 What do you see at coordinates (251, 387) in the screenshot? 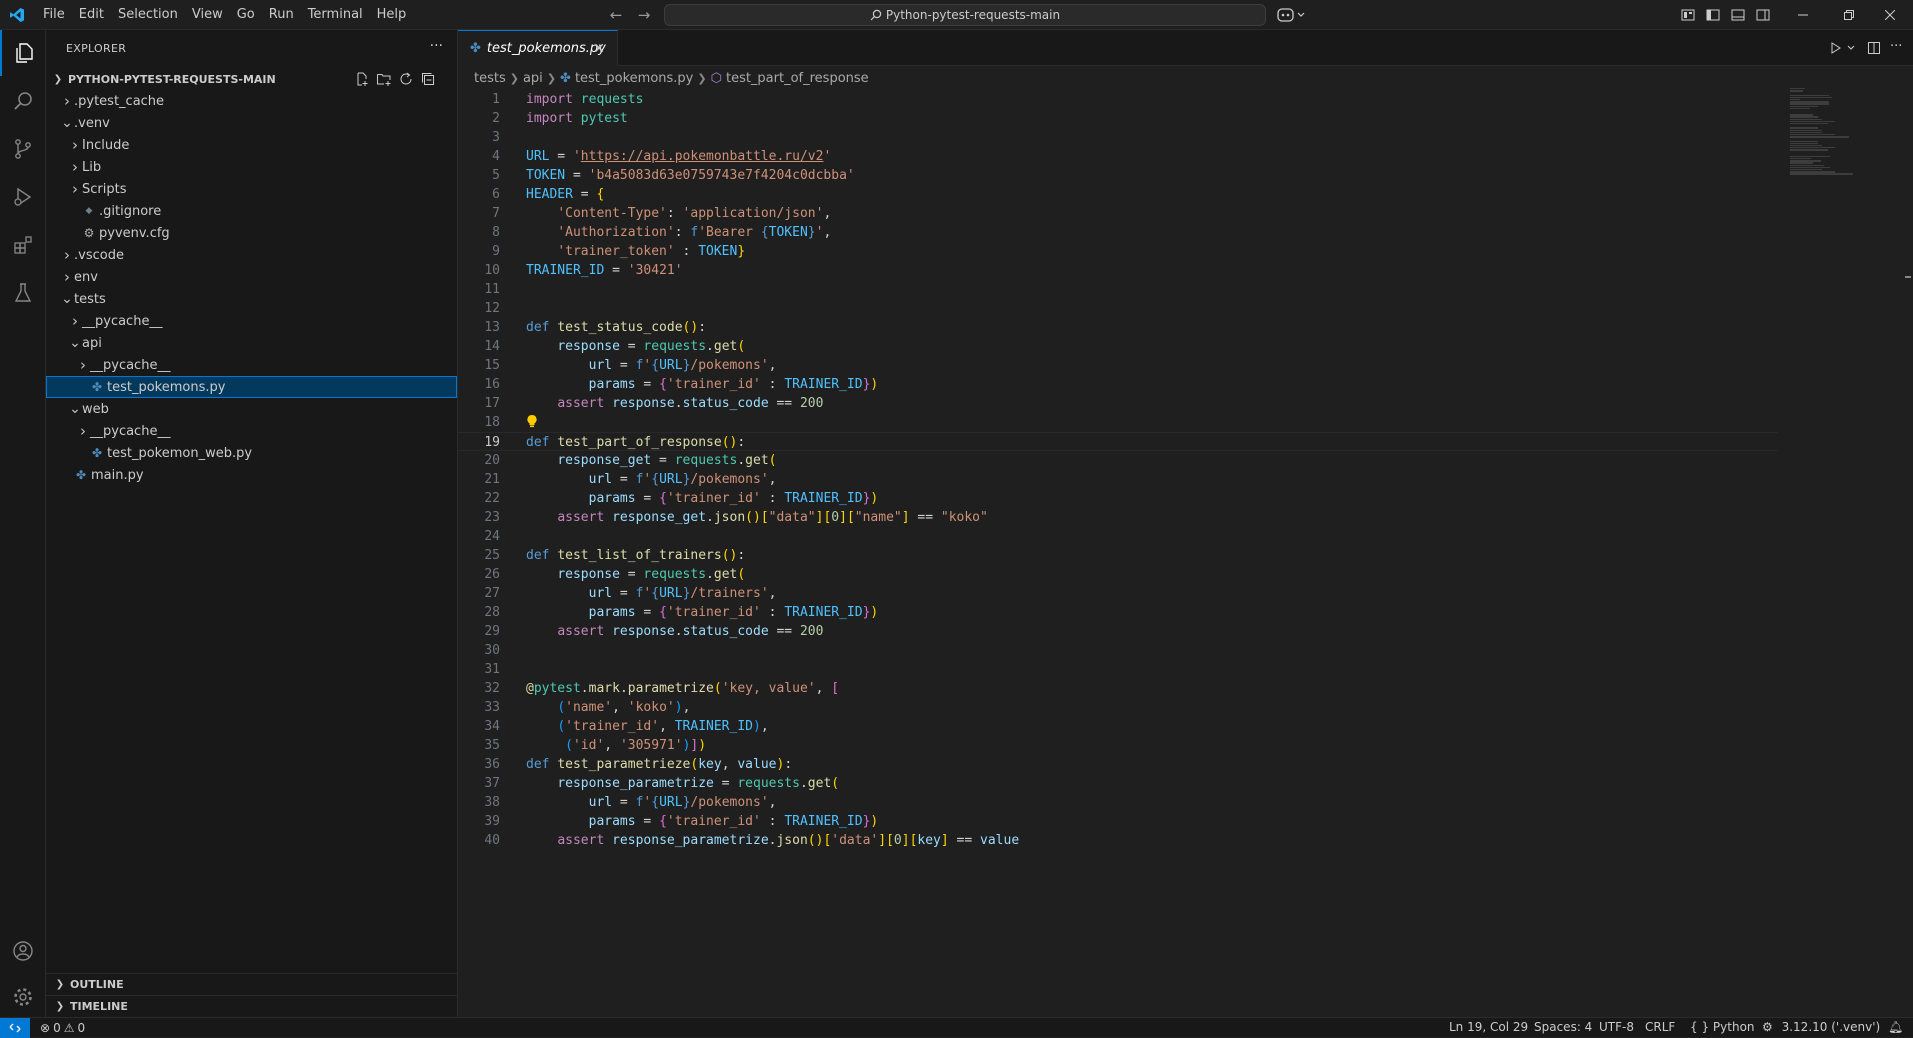
I see `tree-file: ✤ test_pokemons.py` at bounding box center [251, 387].